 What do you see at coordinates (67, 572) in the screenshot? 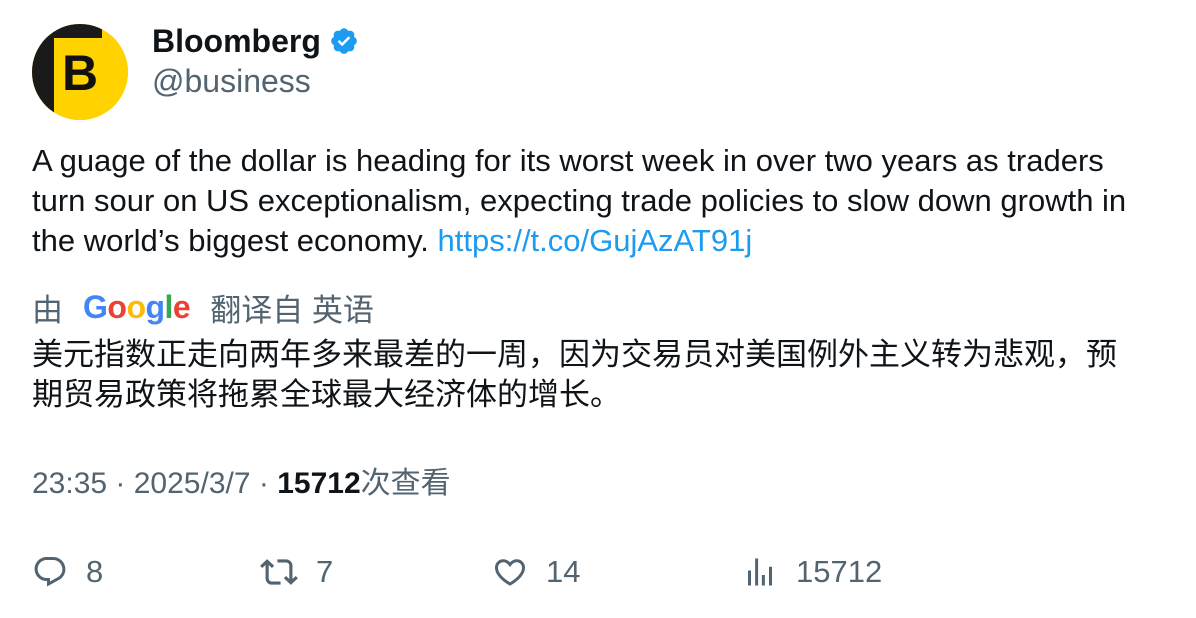
I see `reply-button: 8` at bounding box center [67, 572].